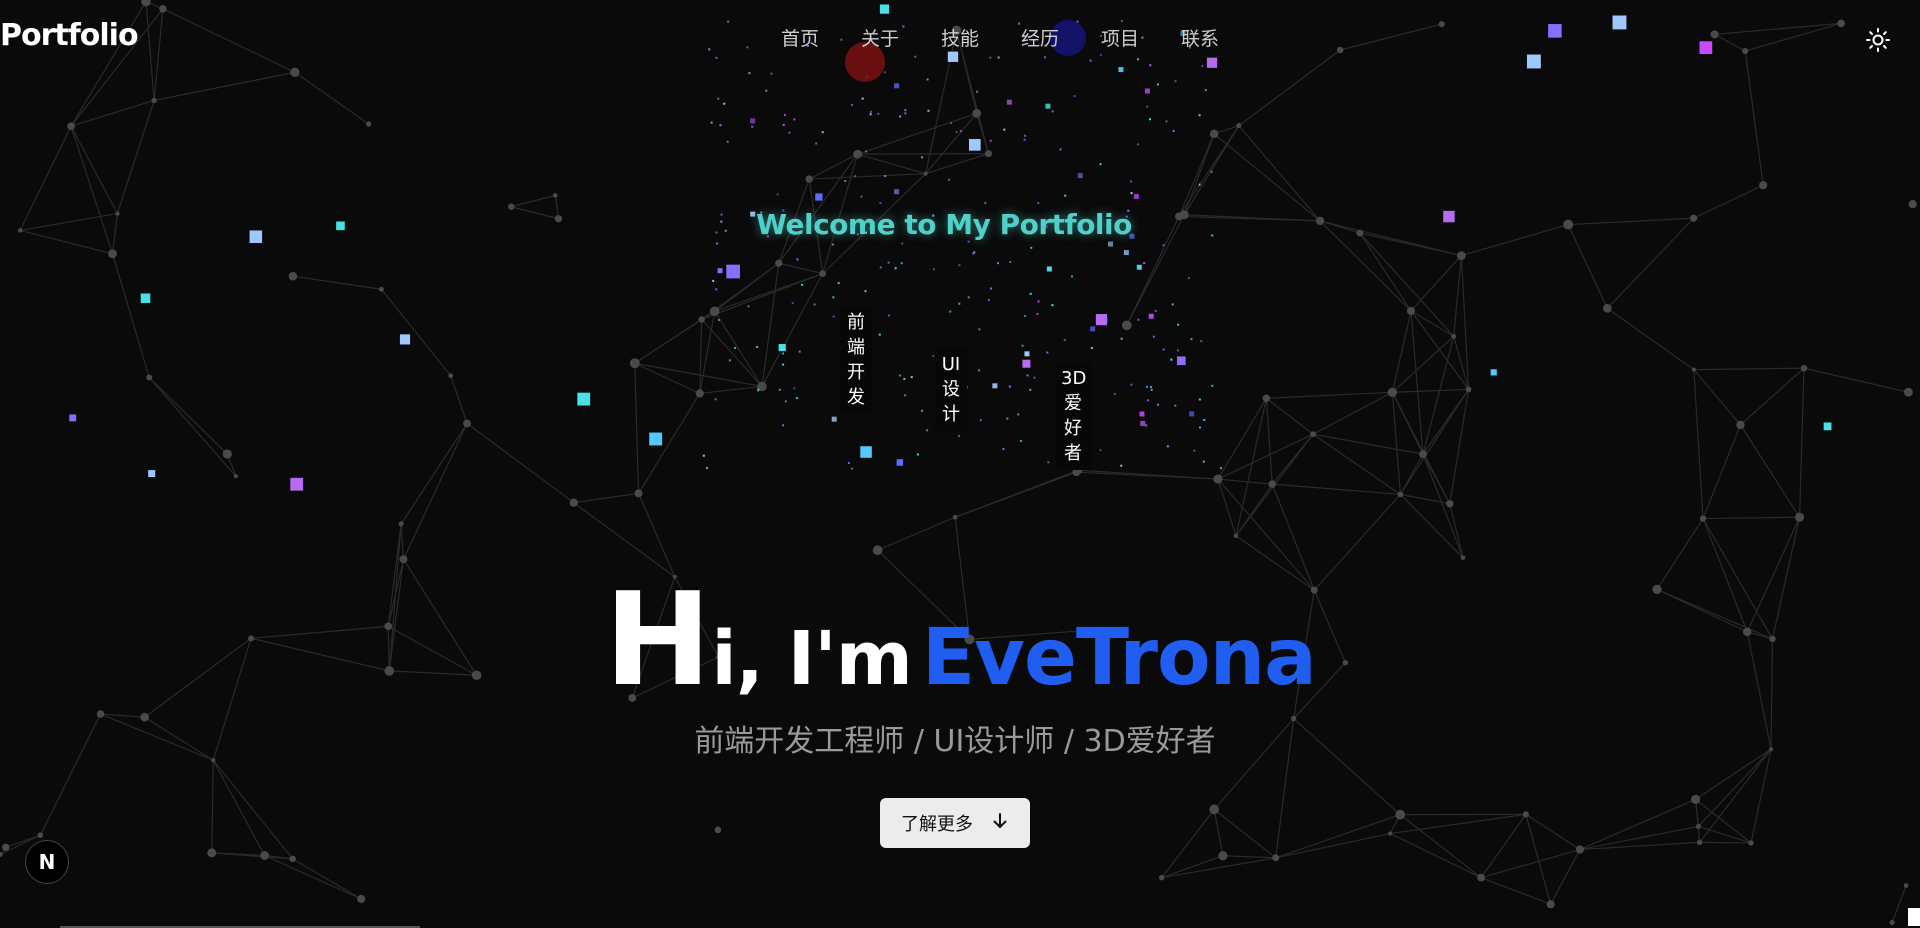  Describe the element at coordinates (800, 37) in the screenshot. I see `nav-item-home: 首页` at that location.